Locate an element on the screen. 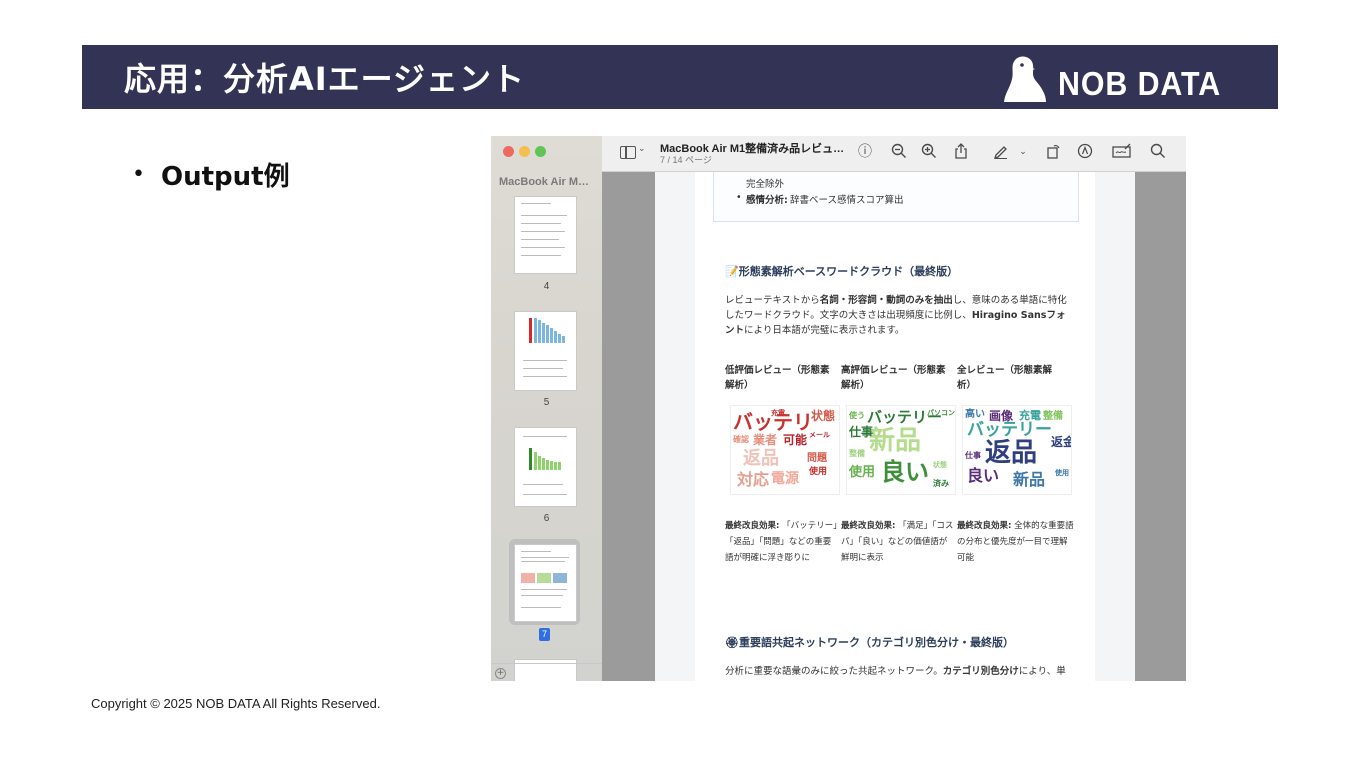  zoom-in-icon is located at coordinates (929, 152).